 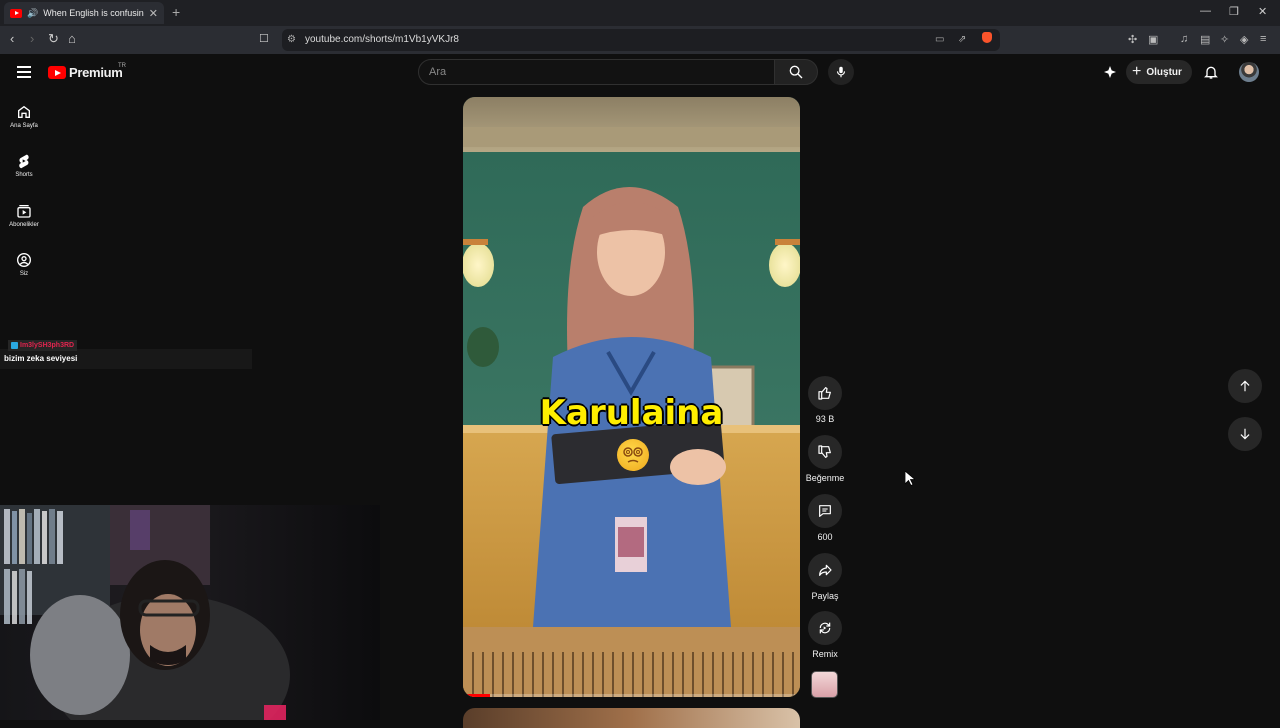 I want to click on sidebar-item-label: Siz, so click(x=24, y=274).